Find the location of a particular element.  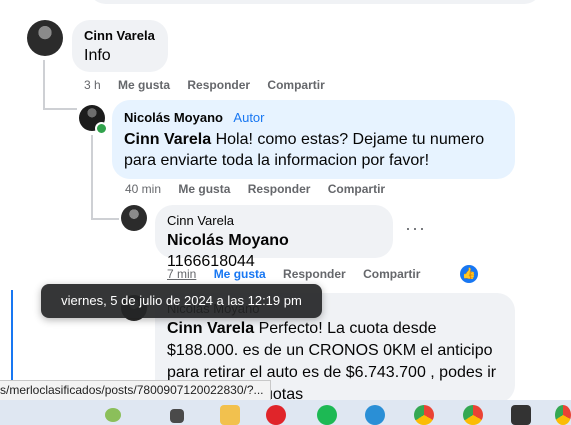

opera-icon is located at coordinates (276, 415).